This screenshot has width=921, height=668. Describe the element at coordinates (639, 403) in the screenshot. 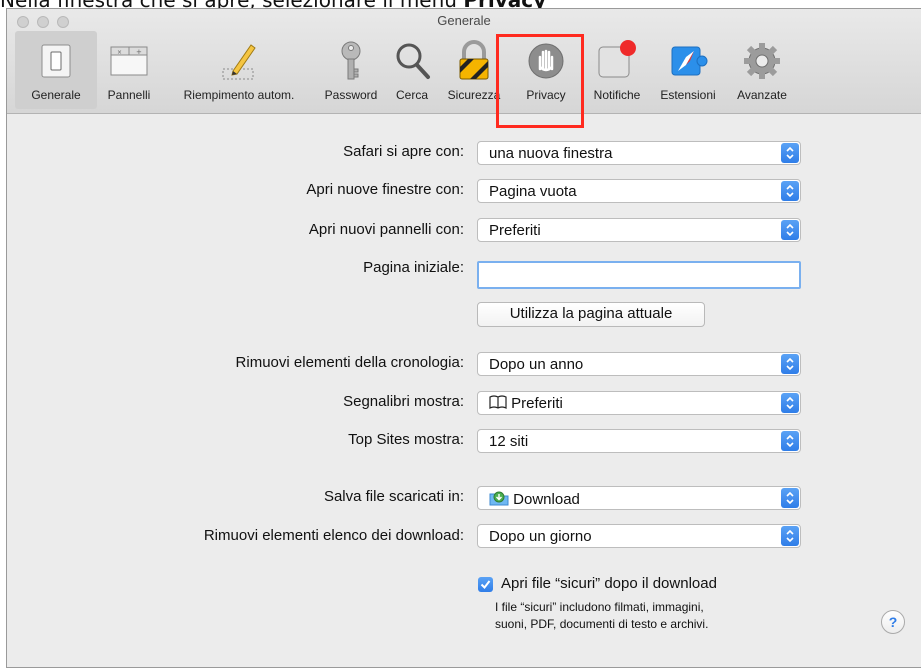

I see `bookmarks-popup: Preferiti` at that location.